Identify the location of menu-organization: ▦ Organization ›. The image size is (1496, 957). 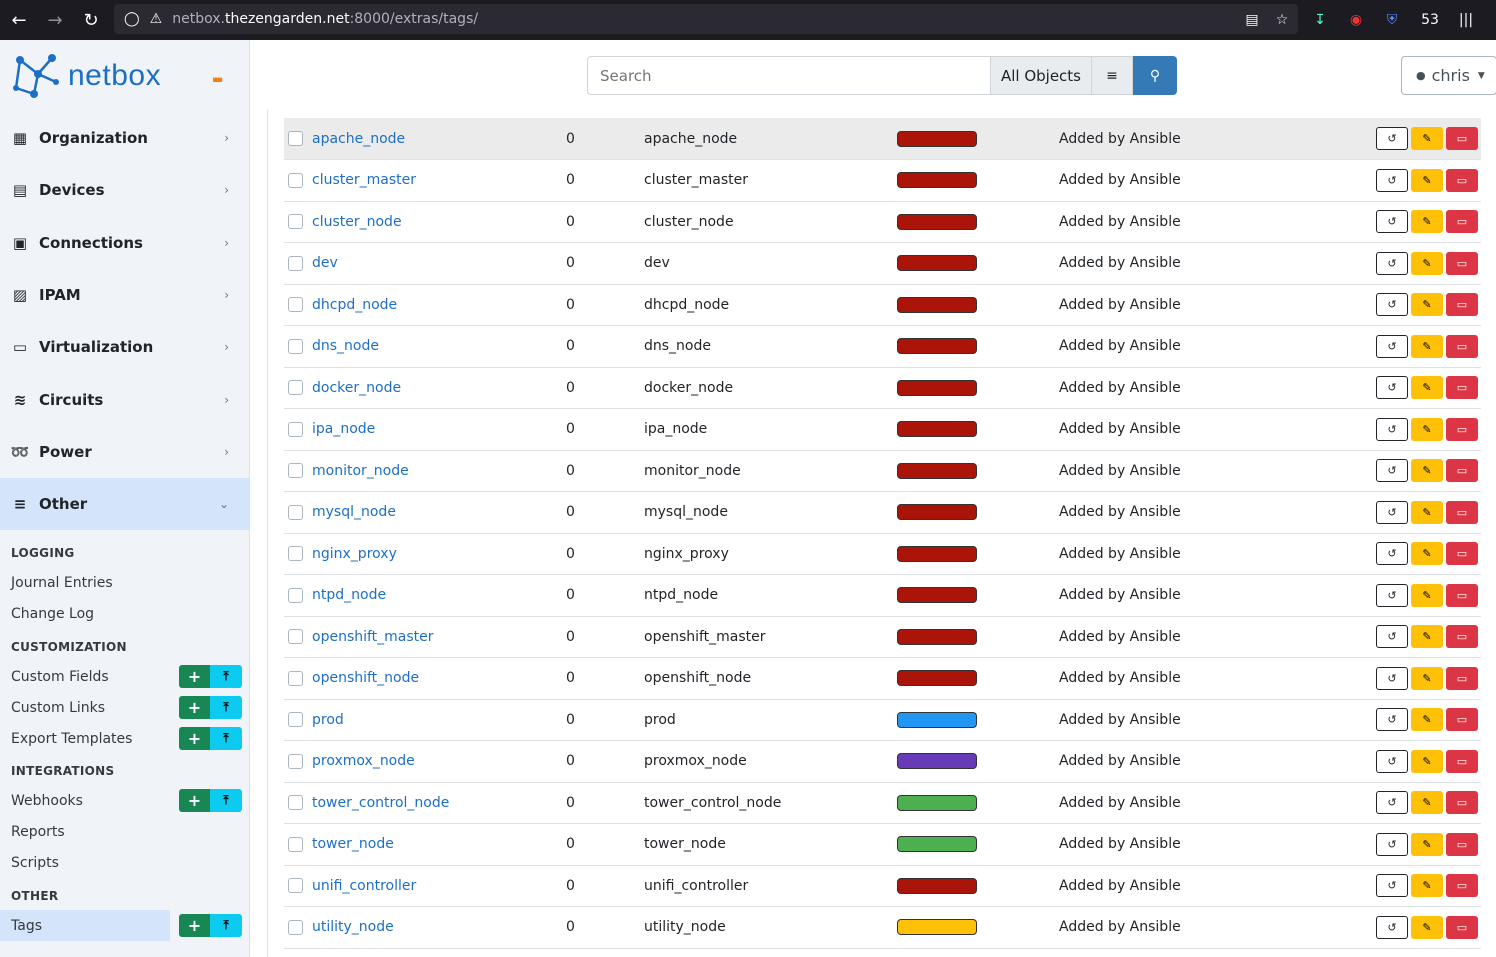
(124, 138).